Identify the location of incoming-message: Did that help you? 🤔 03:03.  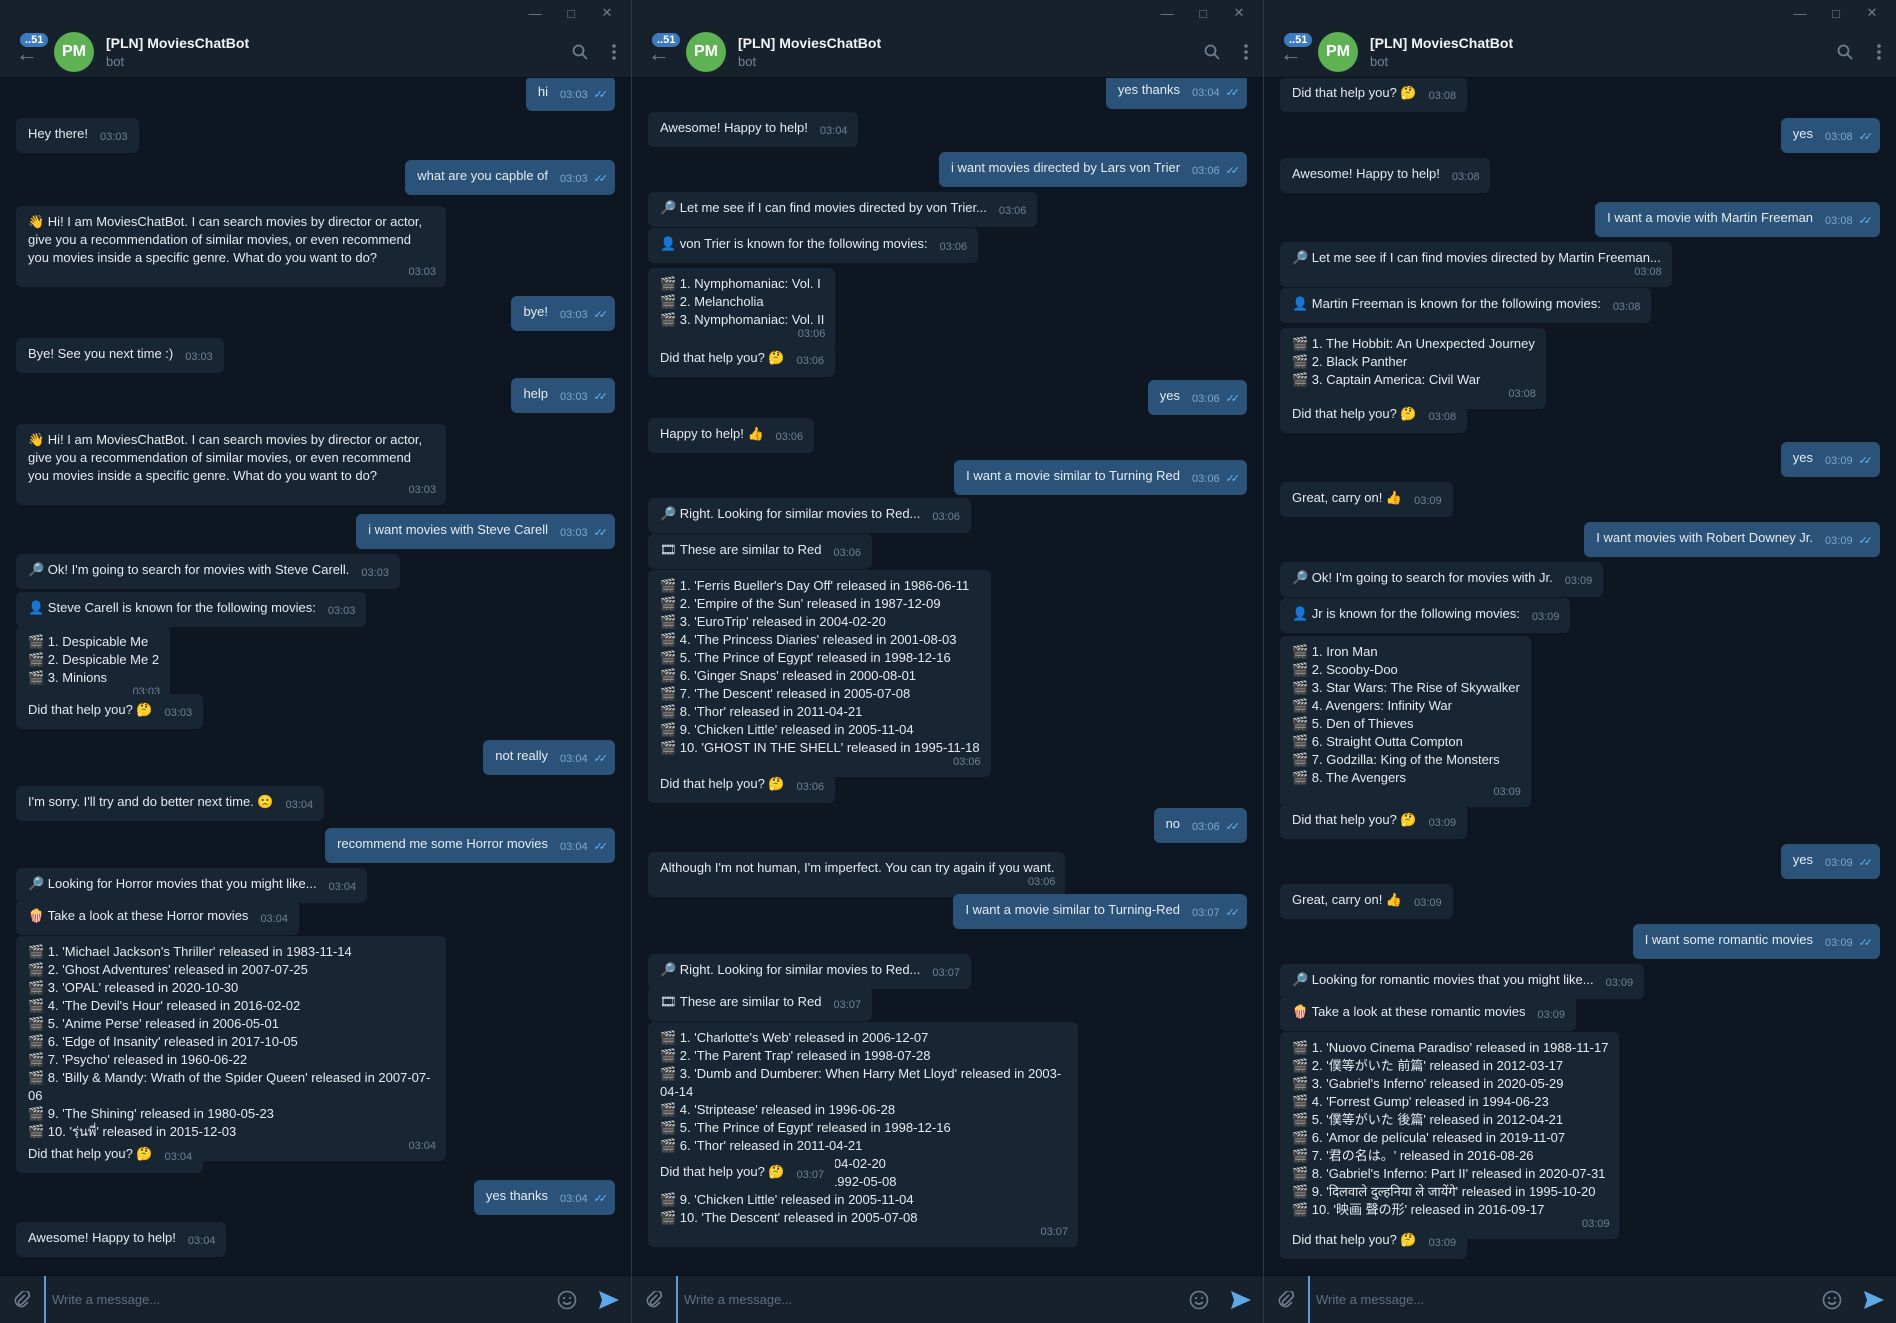
(110, 711).